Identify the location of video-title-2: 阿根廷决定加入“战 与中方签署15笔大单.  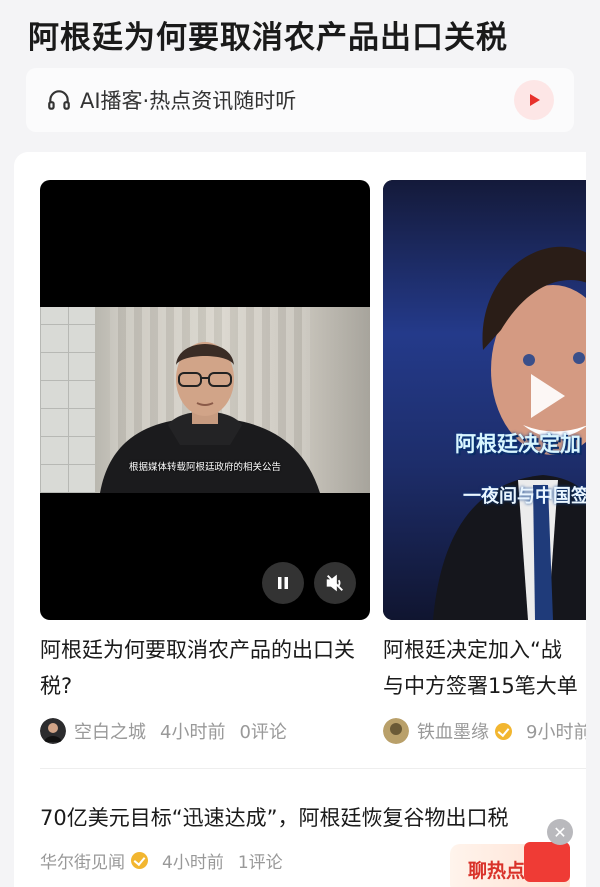
(484, 668).